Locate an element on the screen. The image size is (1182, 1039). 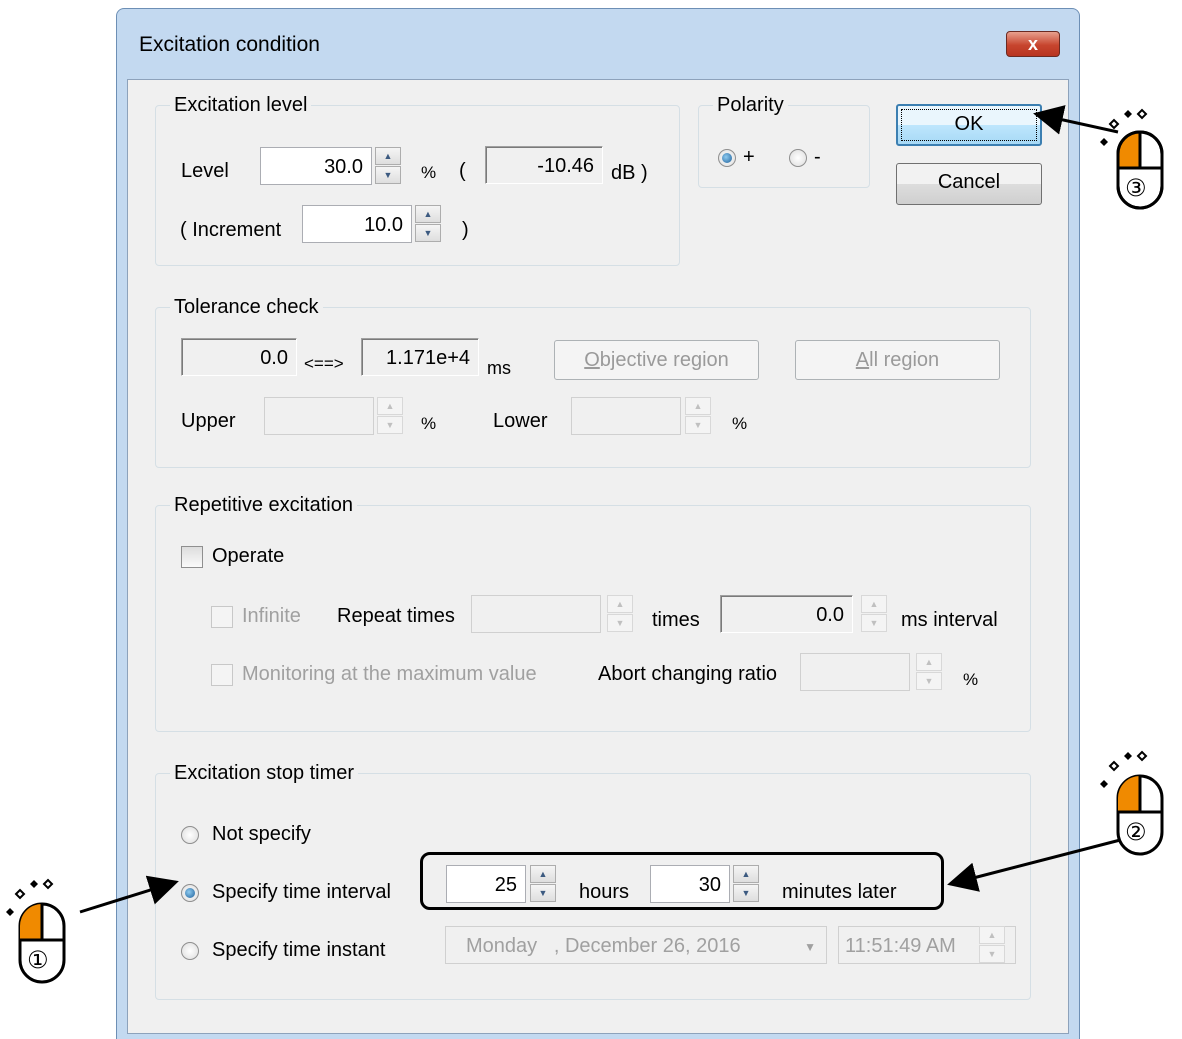
mouse-click-icon-step3: ③ is located at coordinates (1140, 160).